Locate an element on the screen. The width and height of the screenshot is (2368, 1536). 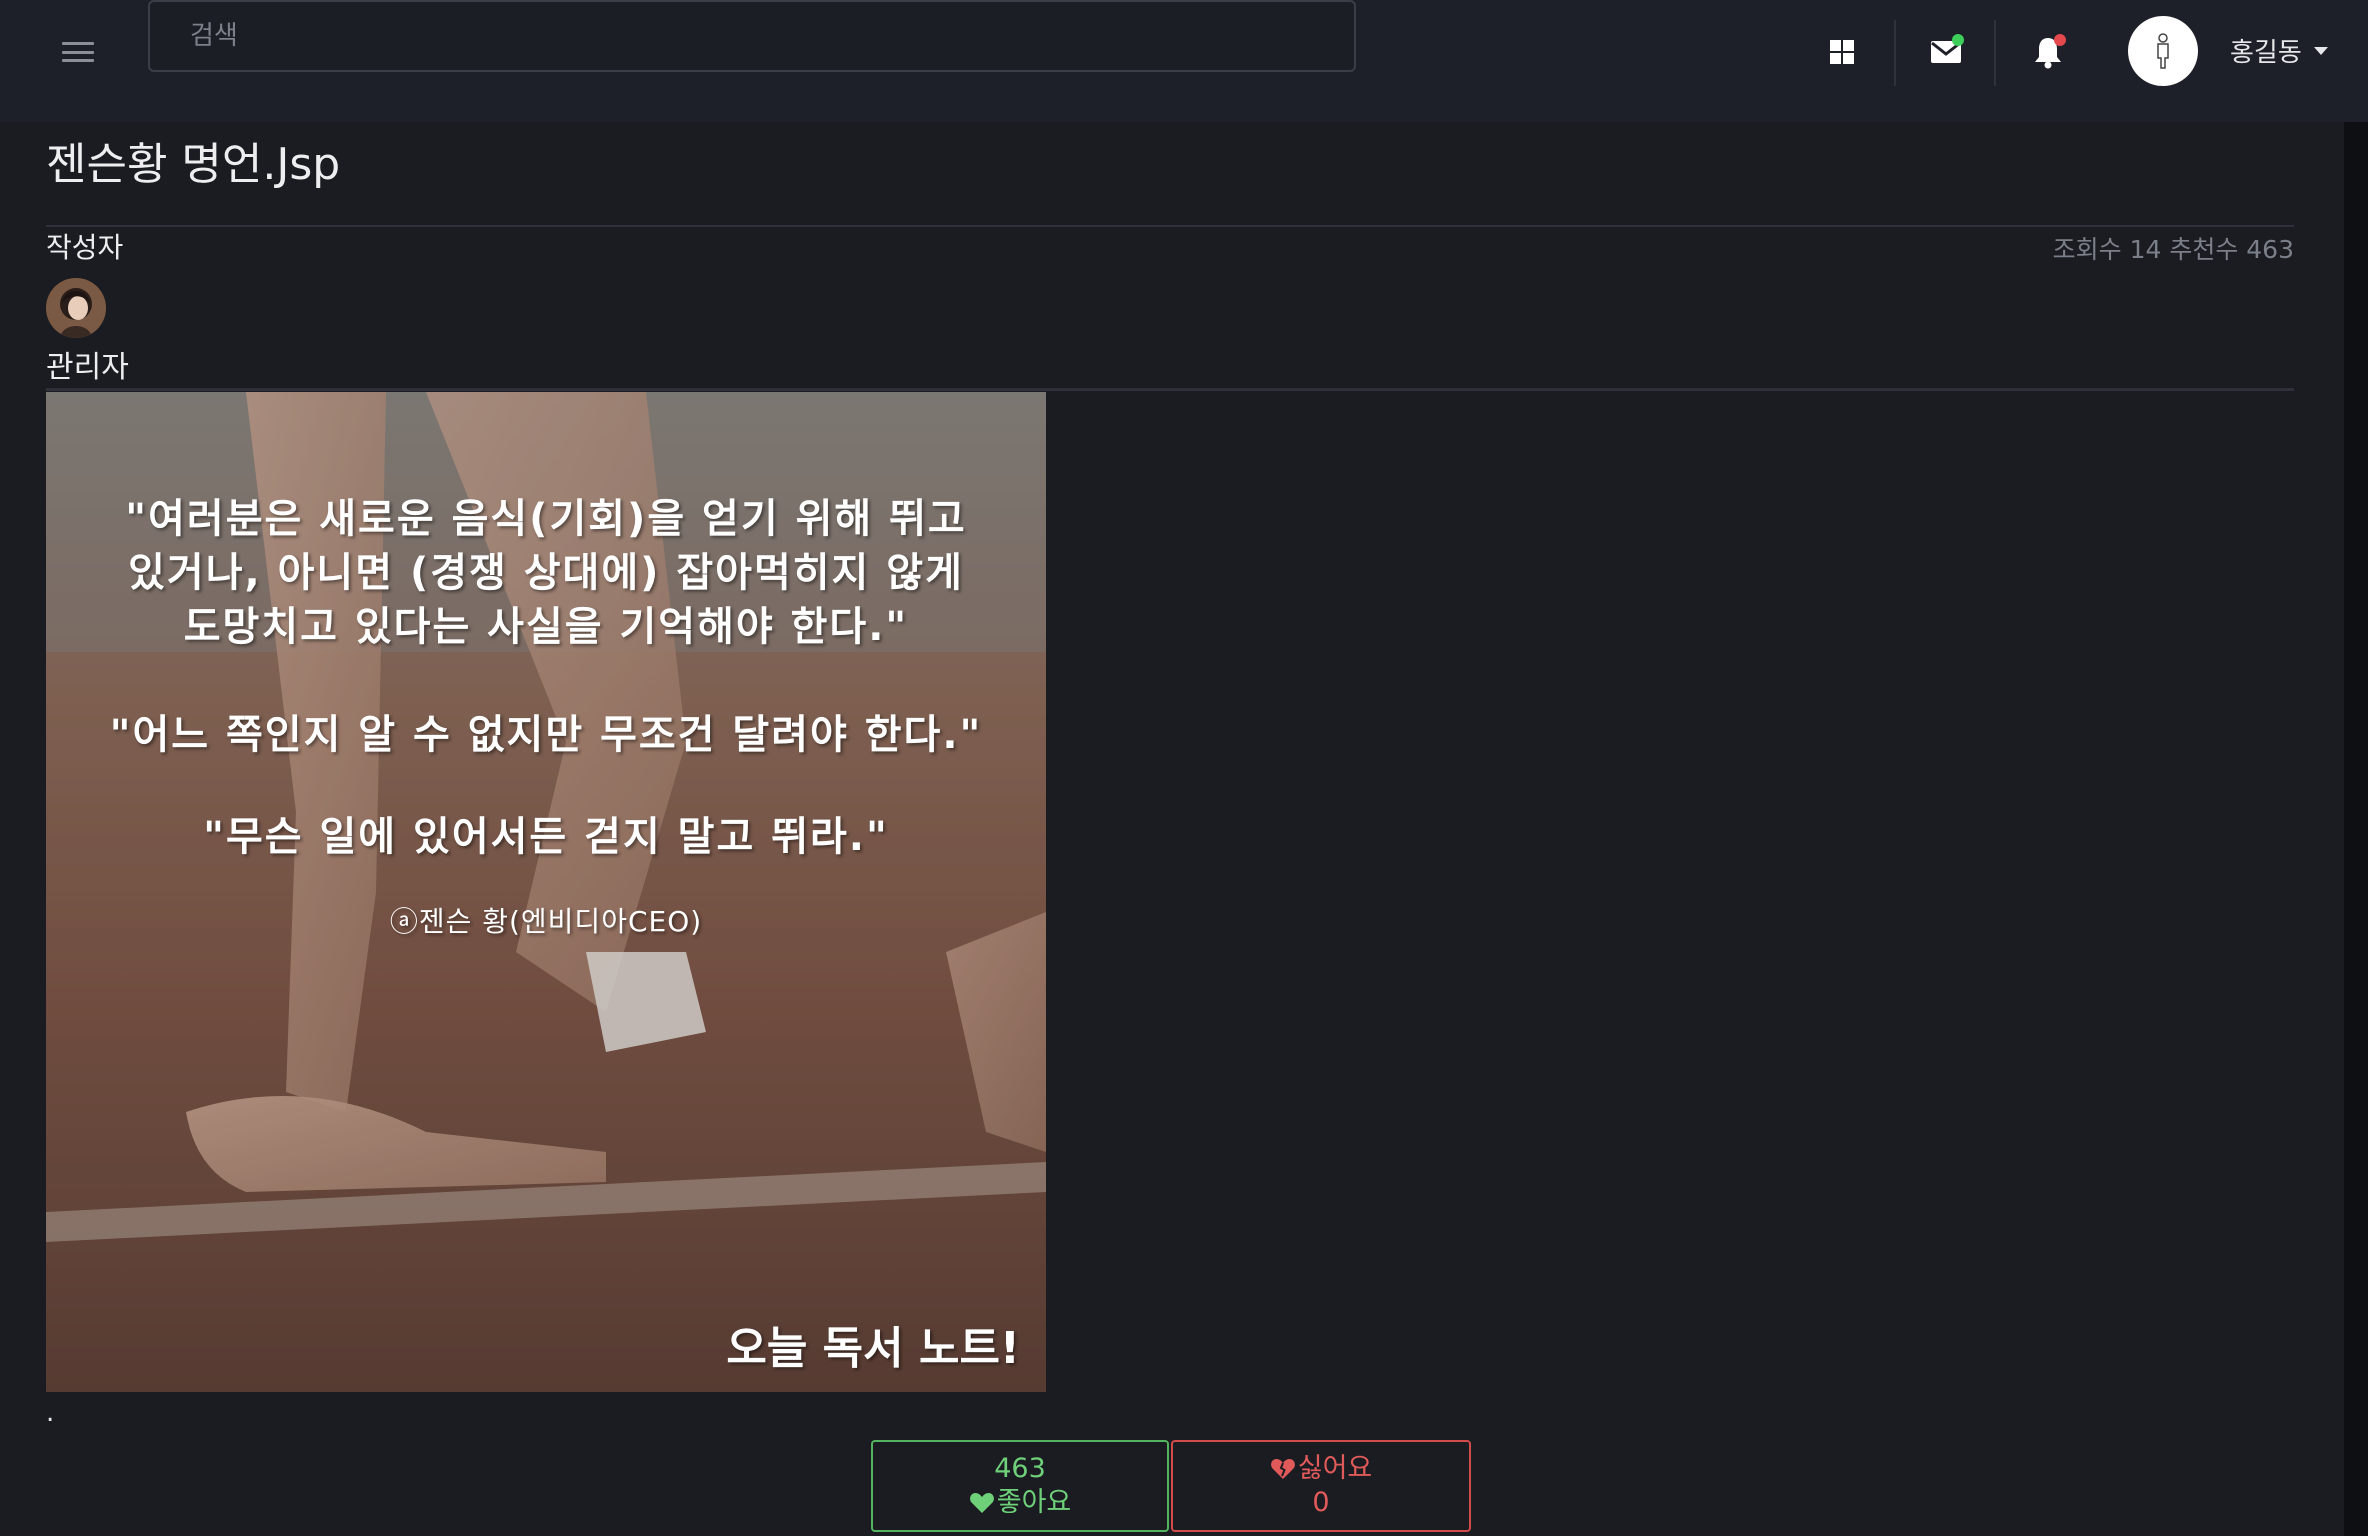
dislike-label: 싫어요 is located at coordinates (1335, 1468).